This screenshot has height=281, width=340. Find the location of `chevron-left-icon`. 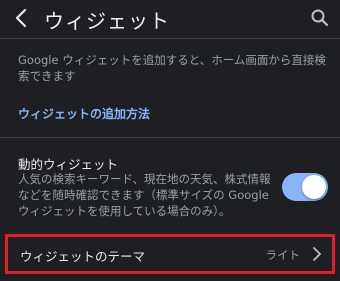

chevron-left-icon is located at coordinates (21, 18).